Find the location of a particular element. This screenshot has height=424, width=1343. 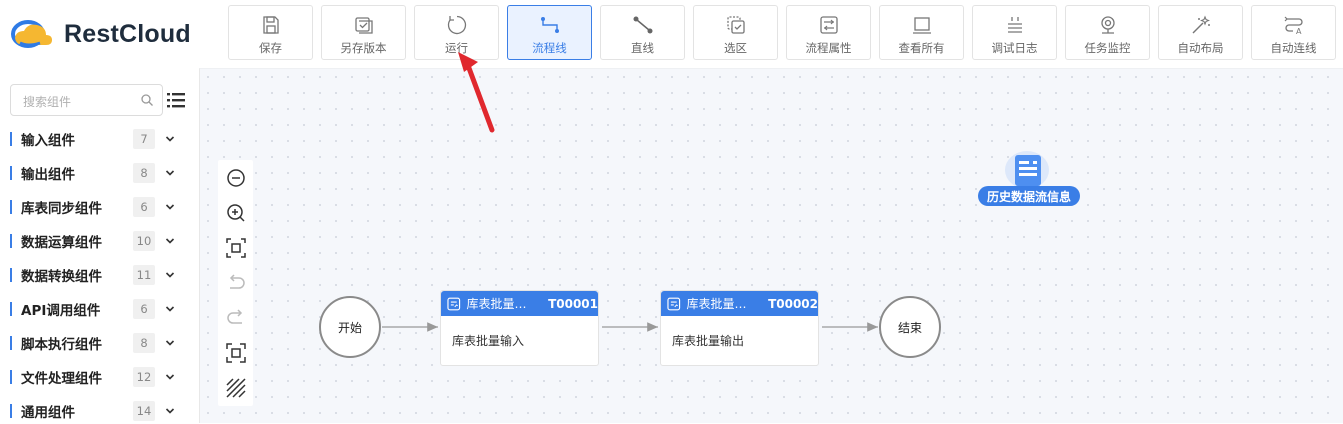

task-code: T00002 is located at coordinates (793, 303).